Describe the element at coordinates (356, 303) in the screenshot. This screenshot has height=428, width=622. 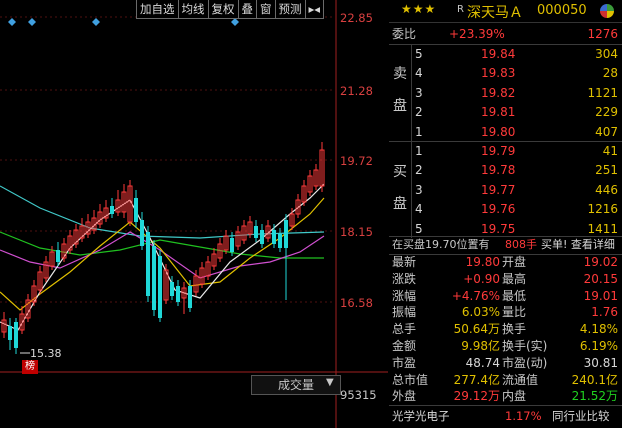
I see `y-tick-5: 16.58` at that location.